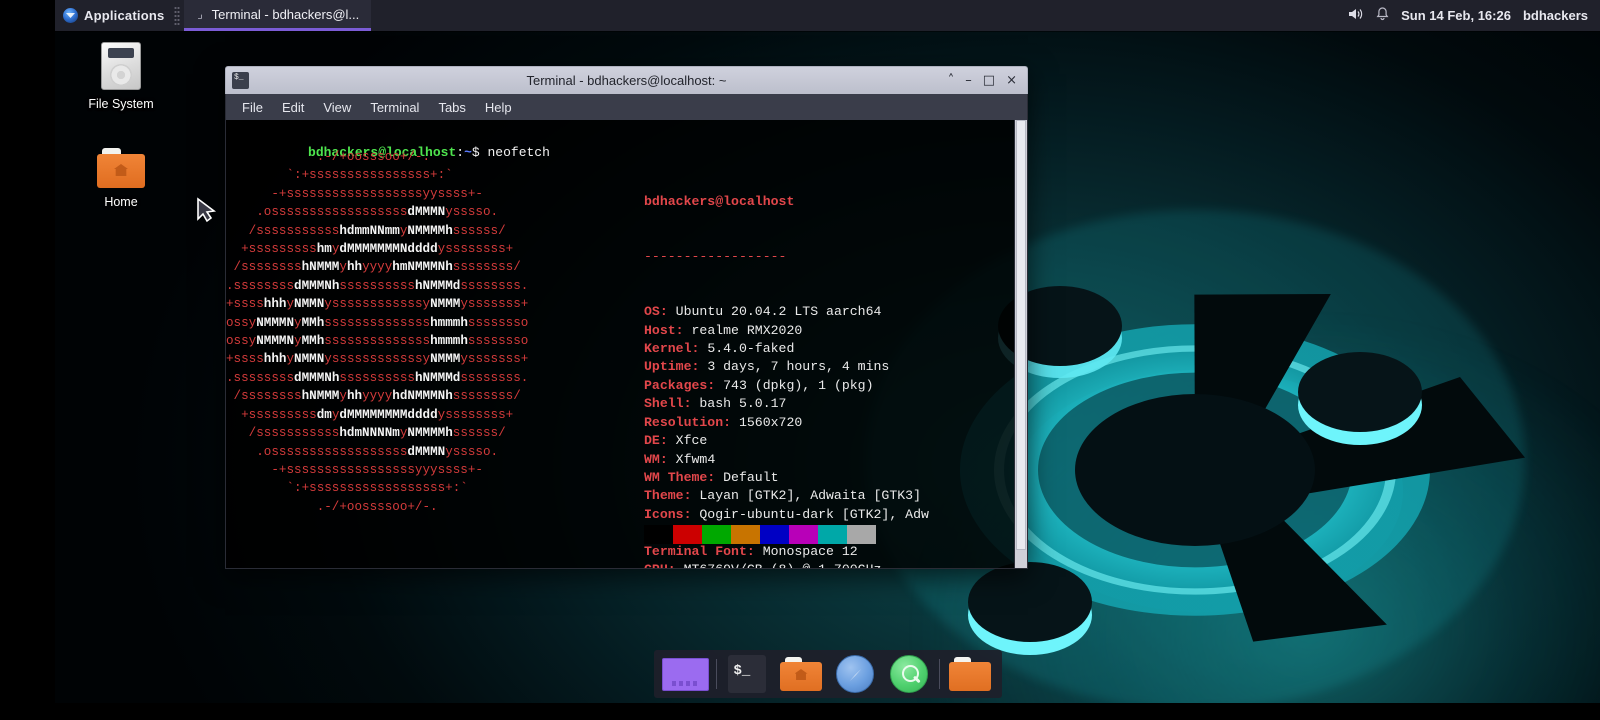 The width and height of the screenshot is (1600, 720). What do you see at coordinates (124, 15) in the screenshot?
I see `applications-menu-label: Applications` at bounding box center [124, 15].